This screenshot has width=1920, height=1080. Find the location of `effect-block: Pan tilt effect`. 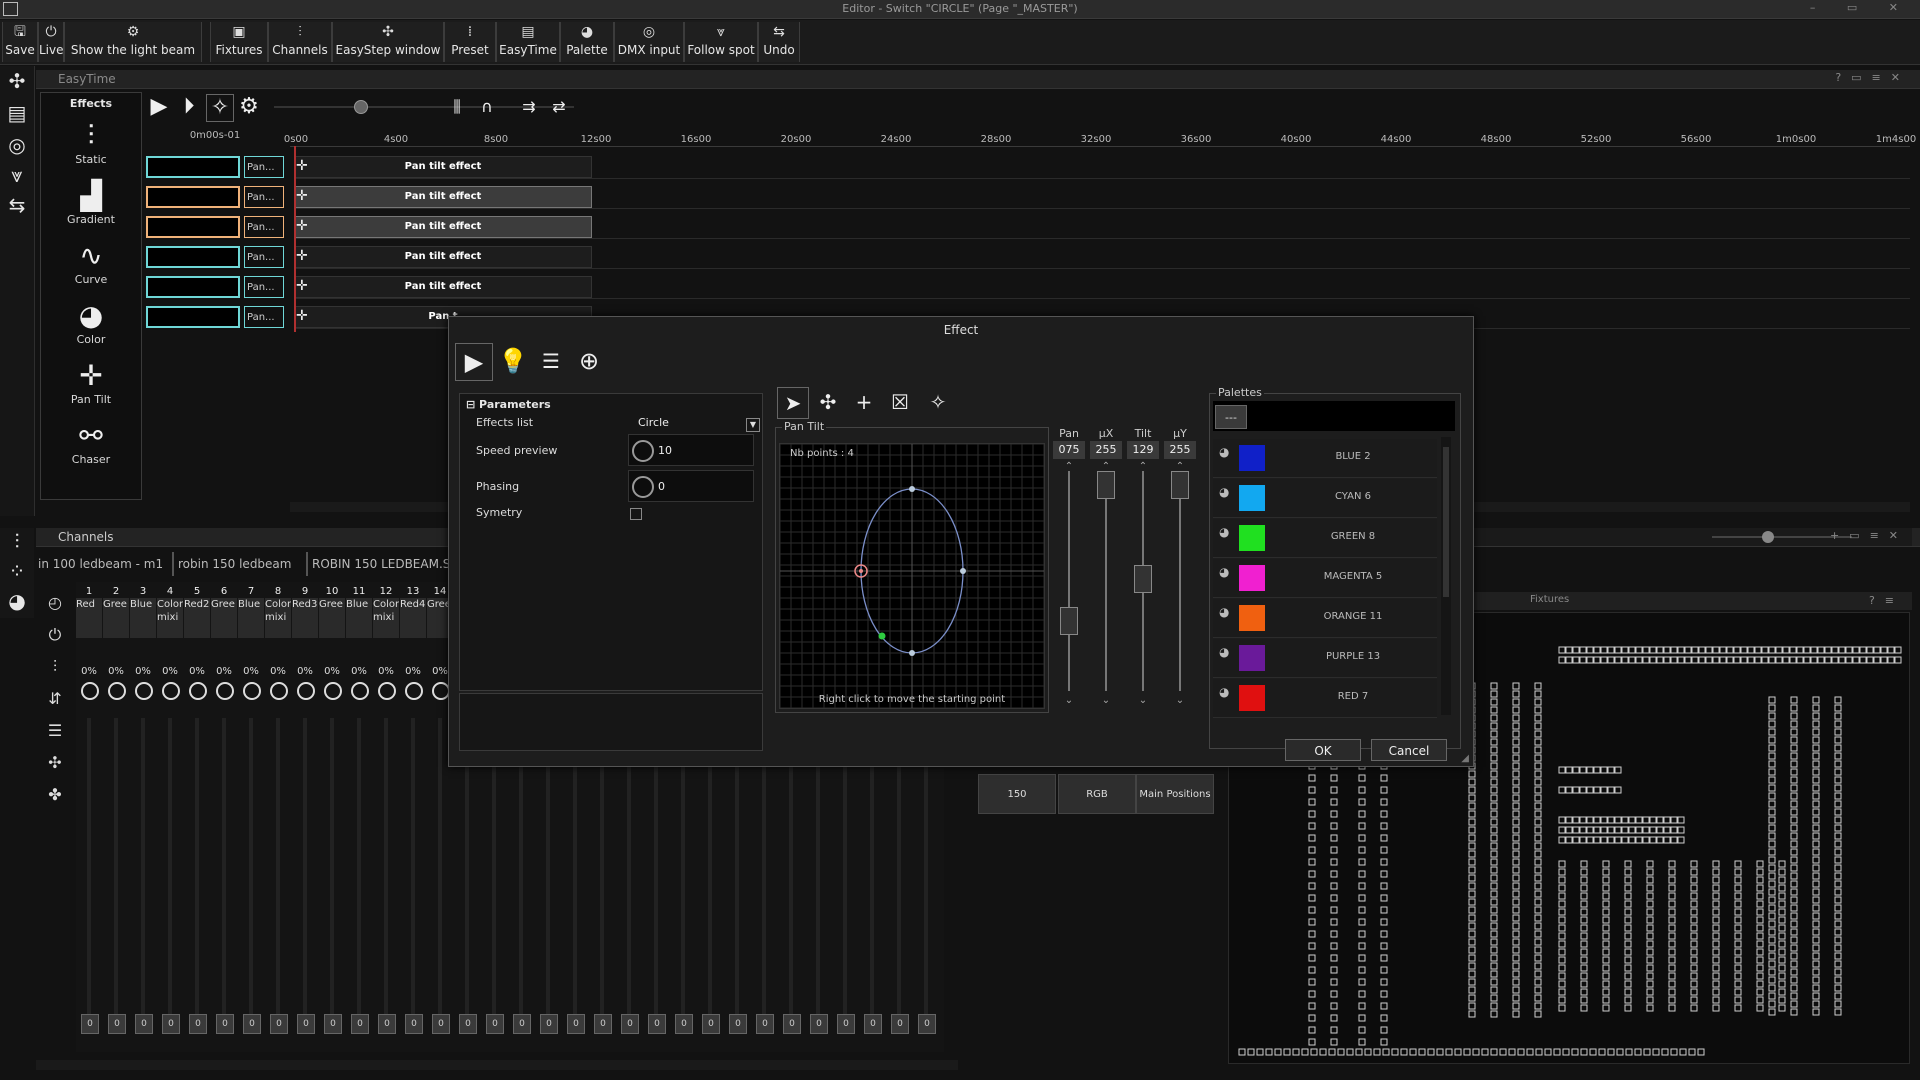

effect-block: Pan tilt effect is located at coordinates (443, 287).